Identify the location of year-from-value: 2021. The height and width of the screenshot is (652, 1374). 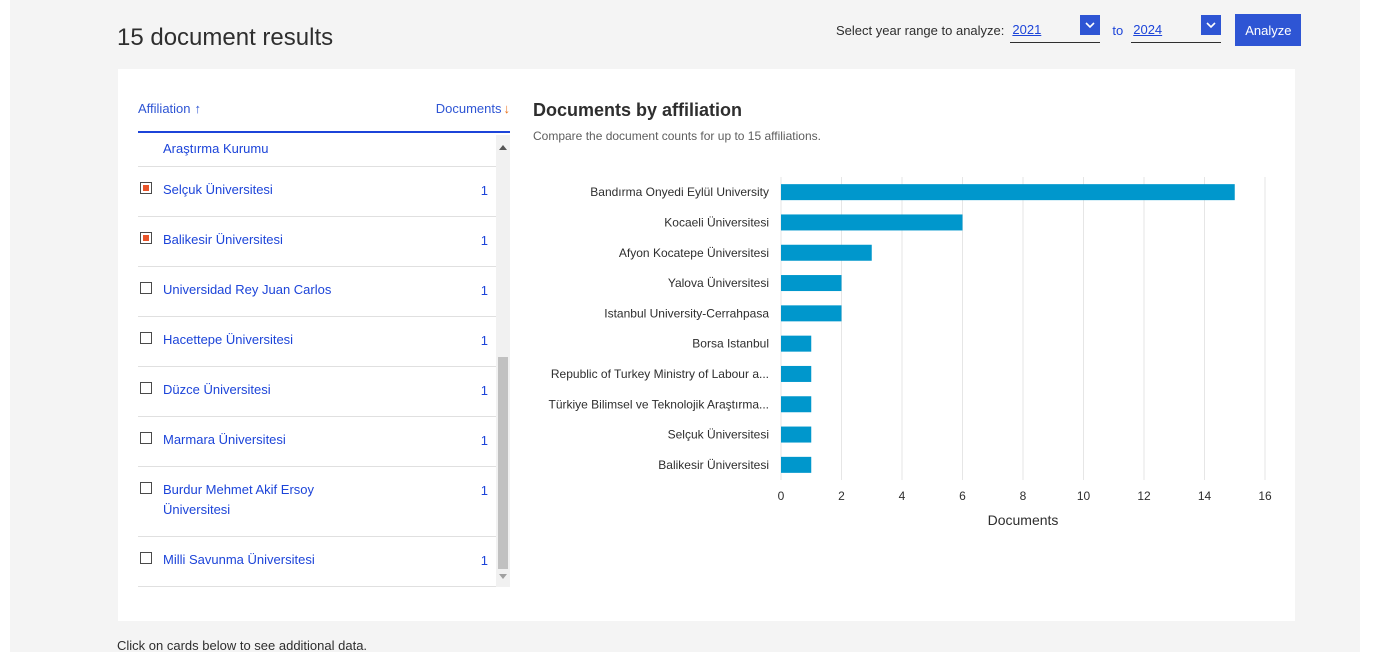
(1027, 29).